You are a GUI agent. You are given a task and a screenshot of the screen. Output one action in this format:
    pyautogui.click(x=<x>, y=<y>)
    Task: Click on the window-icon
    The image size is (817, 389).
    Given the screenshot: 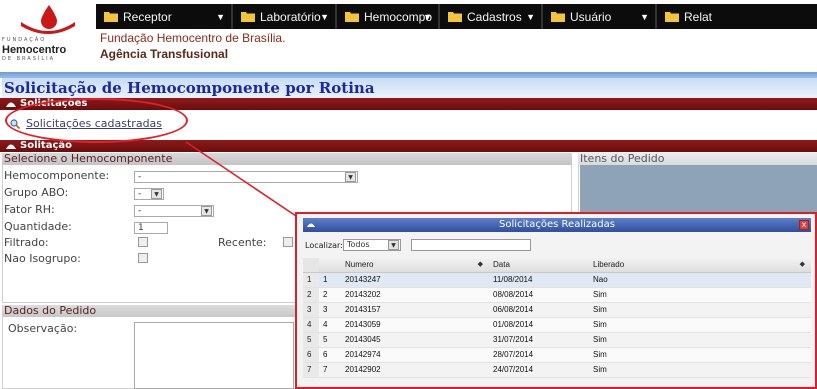 What is the action you would take?
    pyautogui.click(x=311, y=225)
    